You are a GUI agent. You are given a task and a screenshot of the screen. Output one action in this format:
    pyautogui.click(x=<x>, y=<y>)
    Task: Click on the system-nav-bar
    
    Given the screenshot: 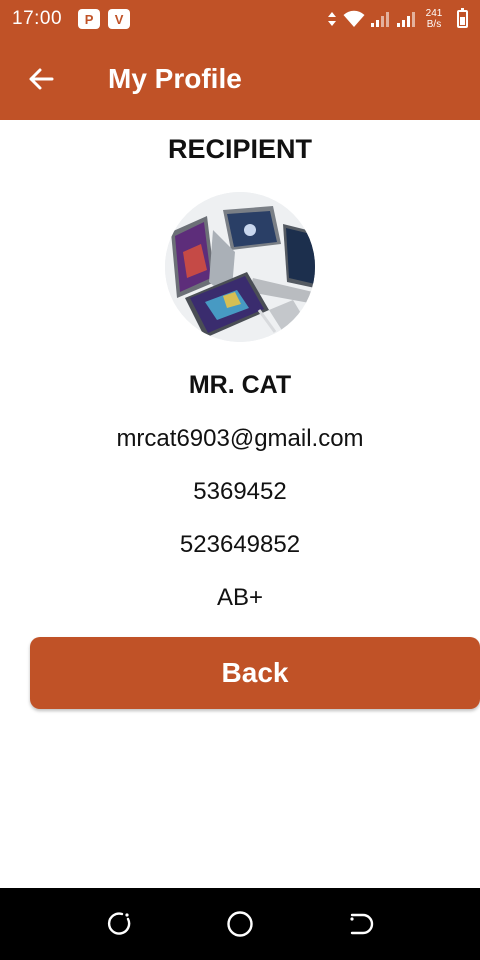 What is the action you would take?
    pyautogui.click(x=240, y=924)
    